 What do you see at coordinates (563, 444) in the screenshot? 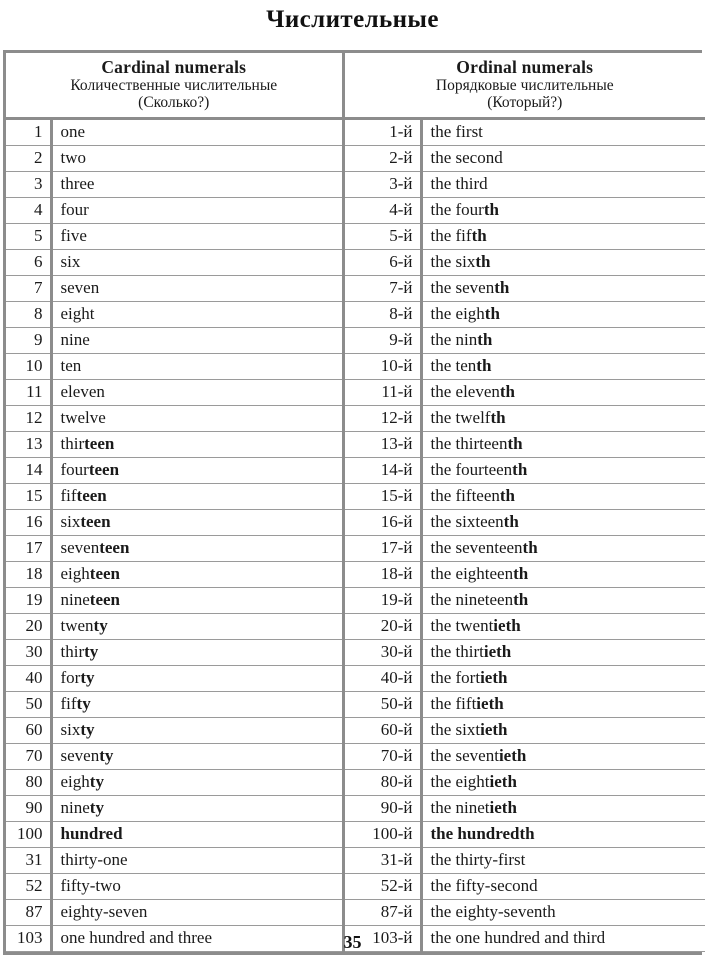
I see `ordinal-word: the thirteenth` at bounding box center [563, 444].